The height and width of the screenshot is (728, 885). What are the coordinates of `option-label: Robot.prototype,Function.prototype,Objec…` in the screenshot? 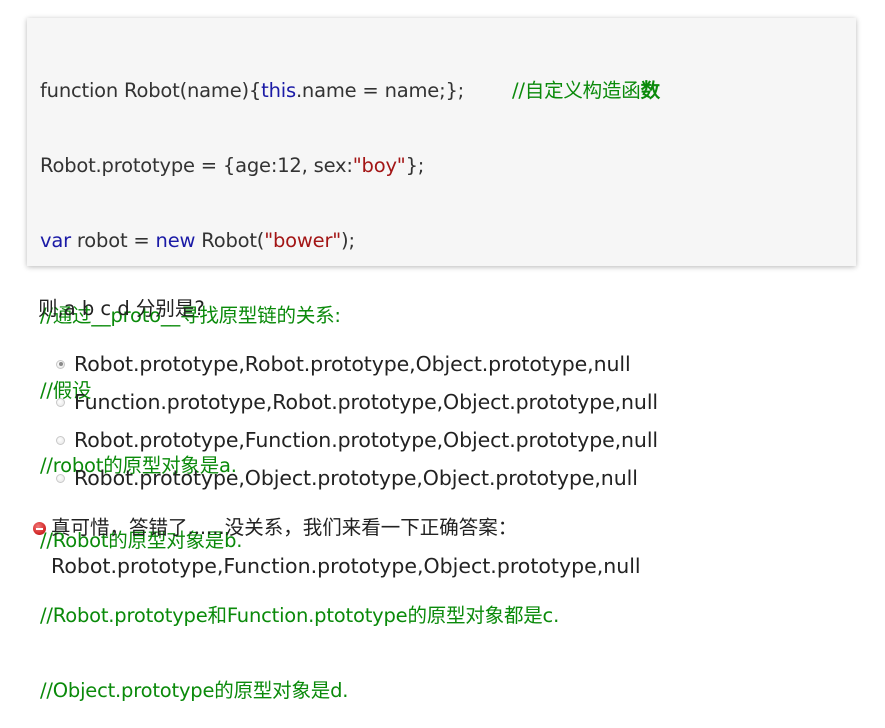 It's located at (366, 440).